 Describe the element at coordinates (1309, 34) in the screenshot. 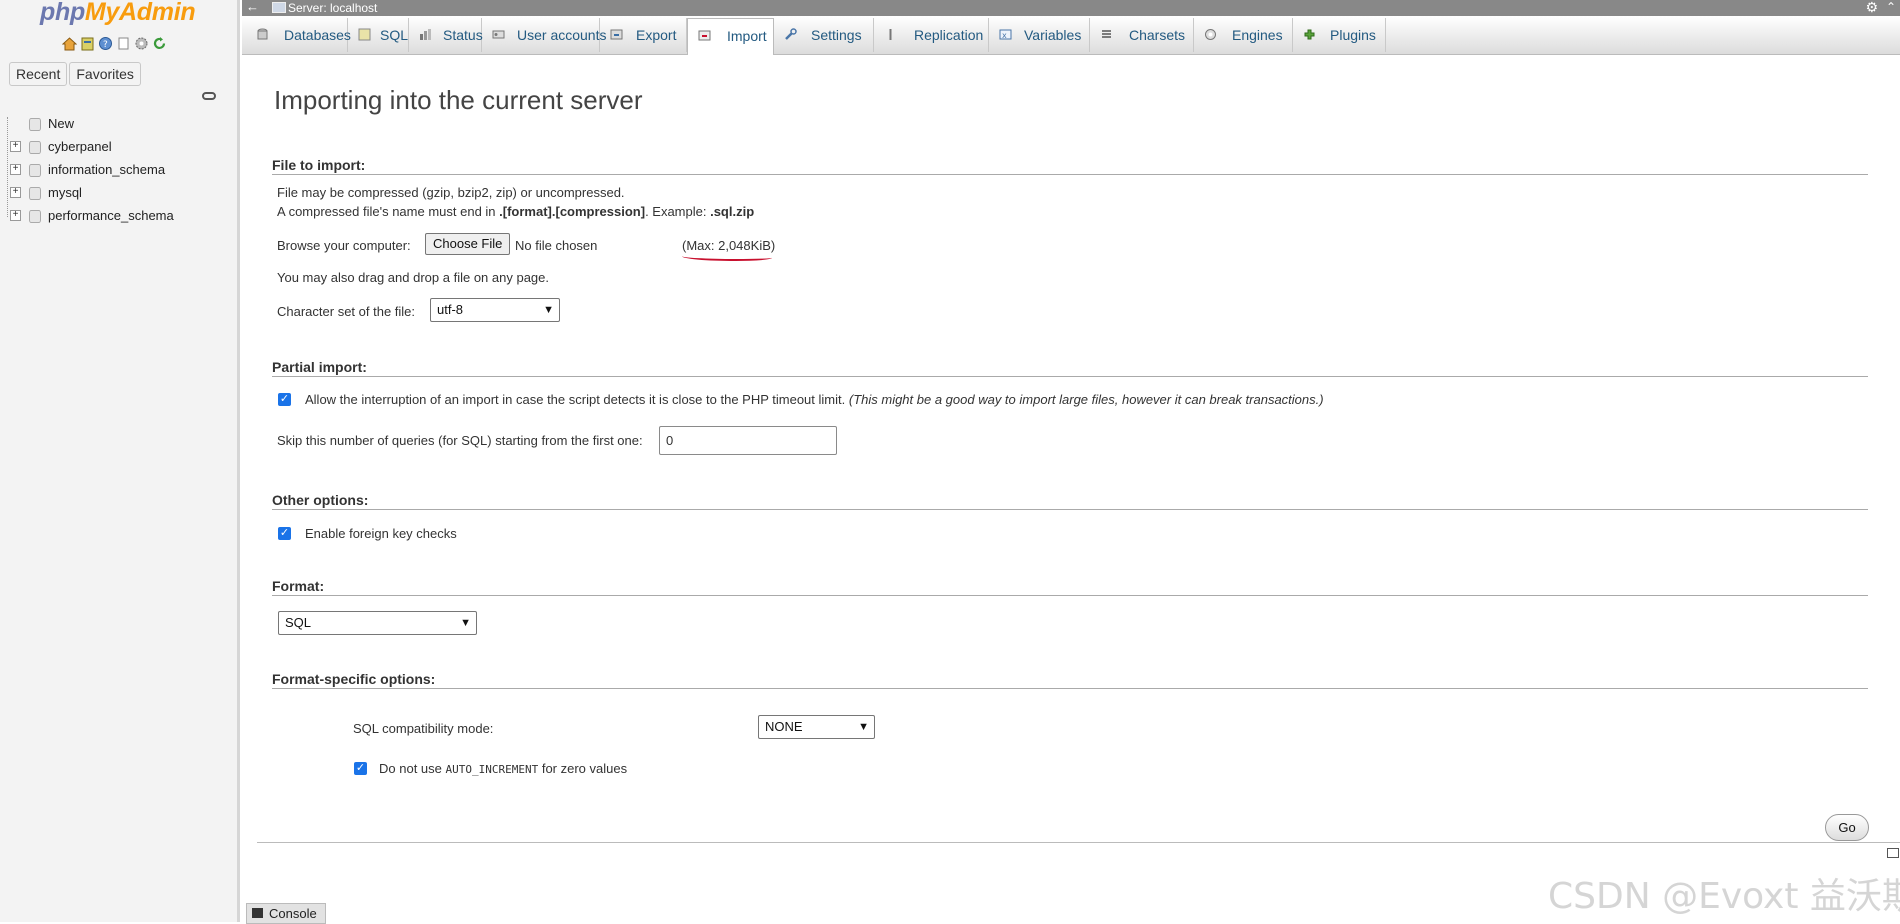

I see `plugins-icon` at that location.